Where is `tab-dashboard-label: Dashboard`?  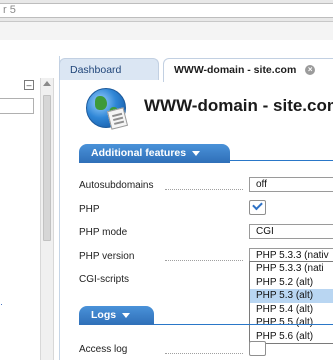 tab-dashboard-label: Dashboard is located at coordinates (96, 70).